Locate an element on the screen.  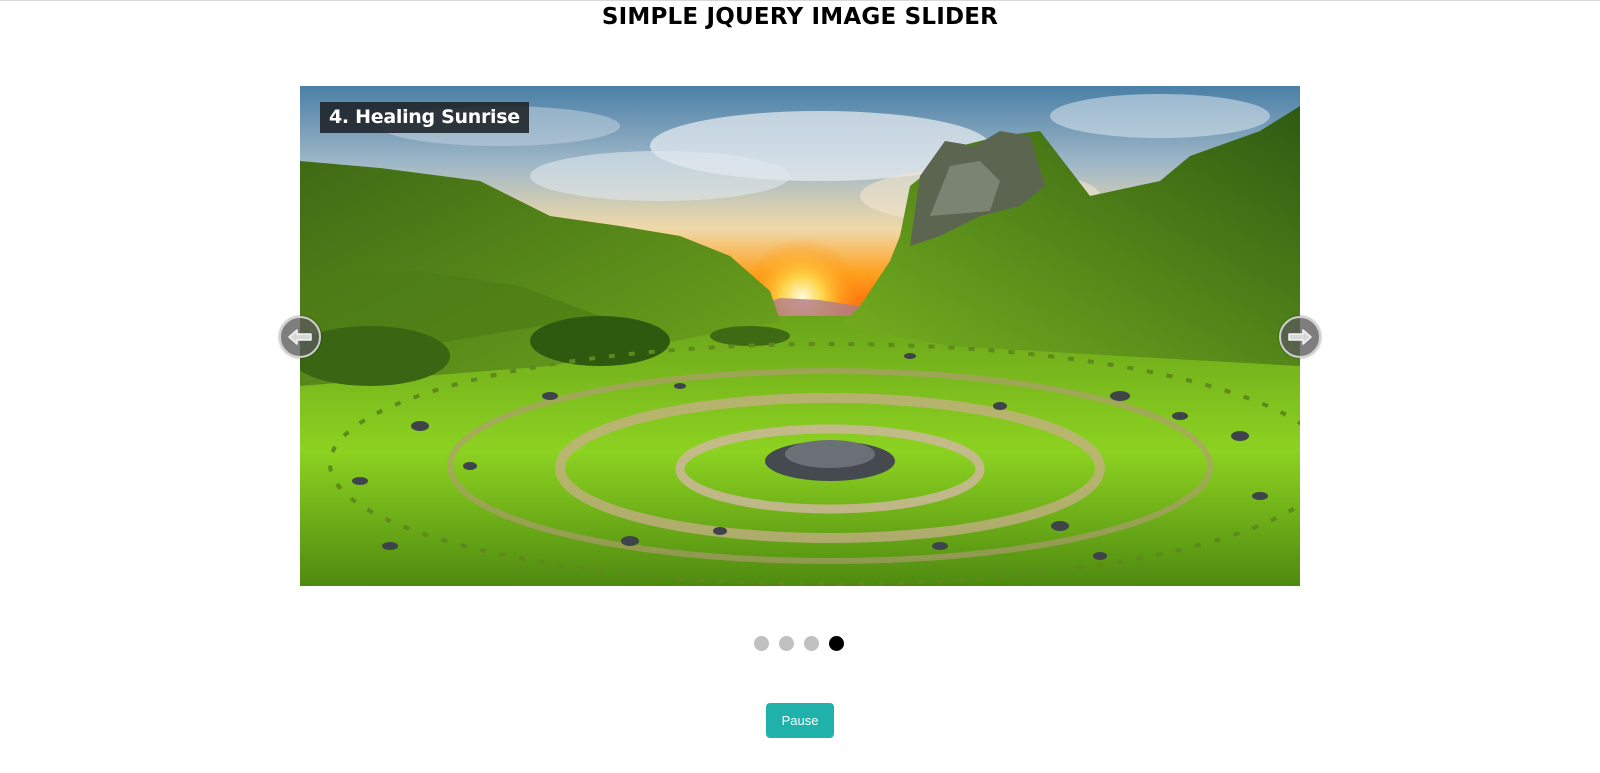
arrow-left-icon is located at coordinates (300, 337).